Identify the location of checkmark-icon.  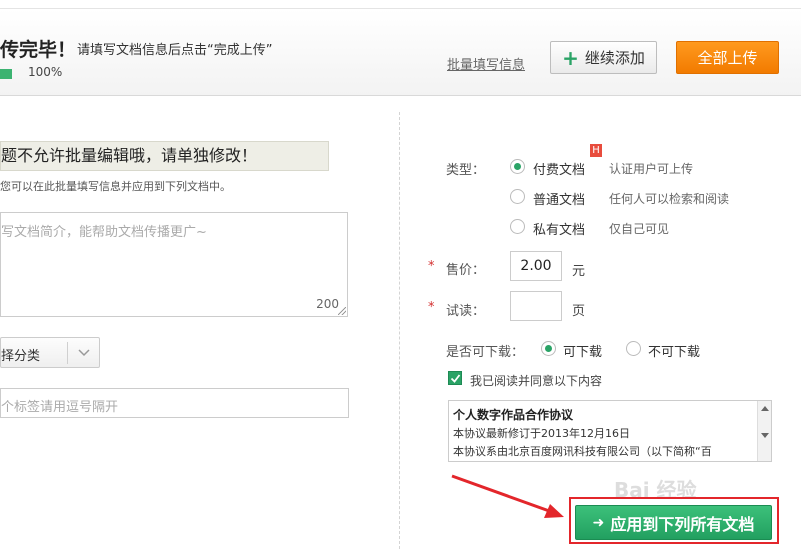
(455, 378).